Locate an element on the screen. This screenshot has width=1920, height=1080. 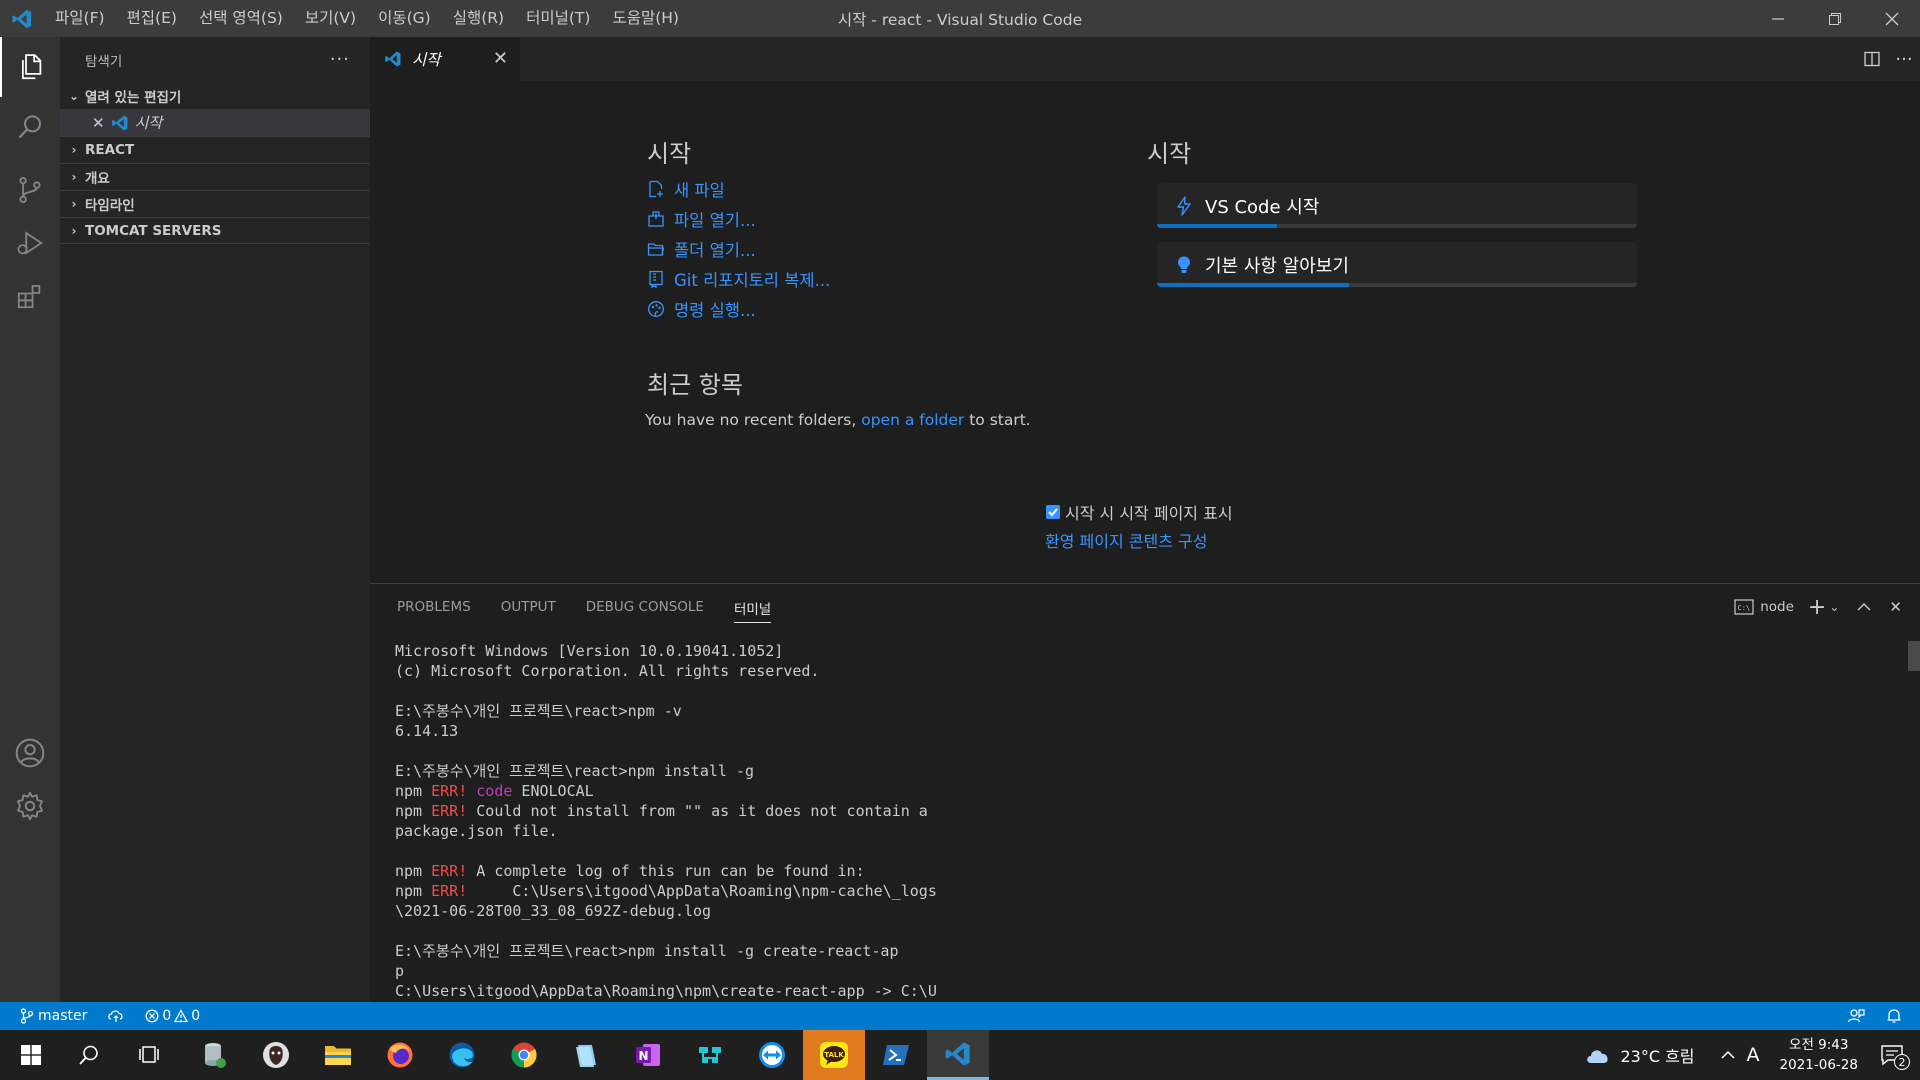
restore-icon is located at coordinates (1834, 18).